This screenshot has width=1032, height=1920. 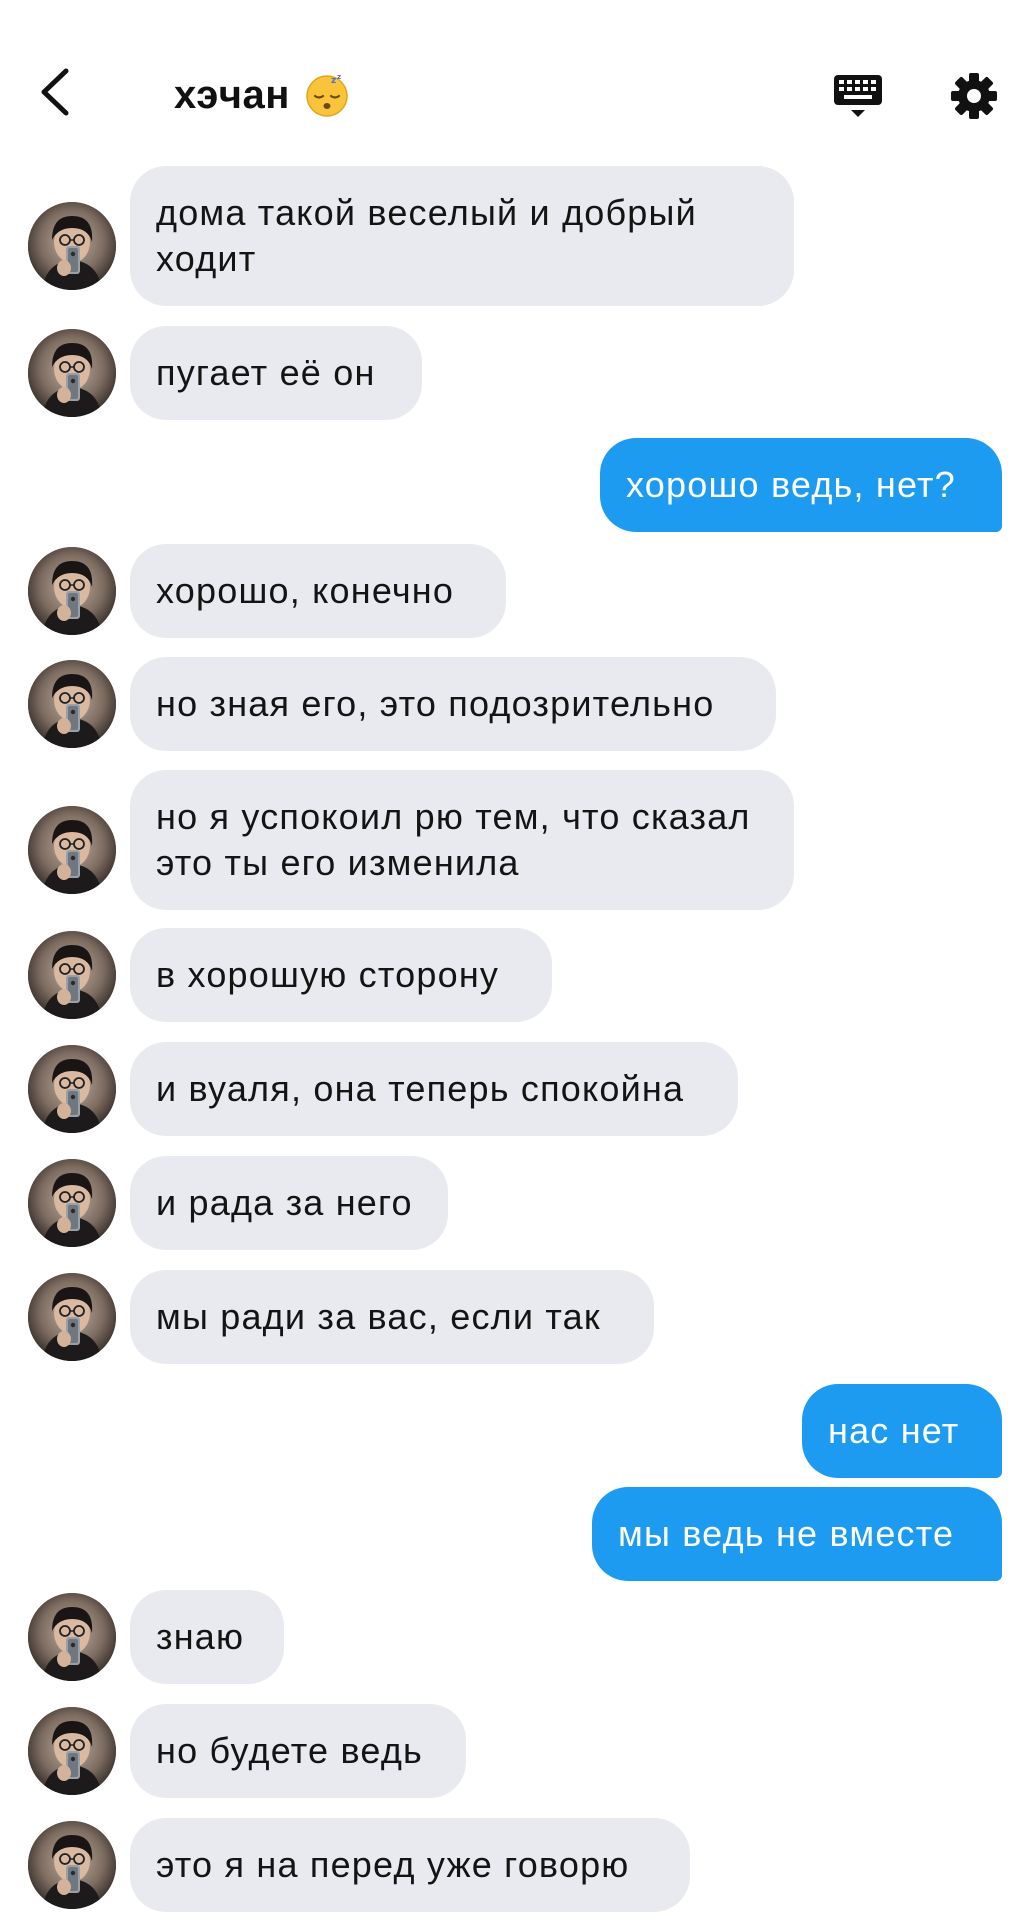 I want to click on incoming-message-bubble: но будете ведь, so click(x=298, y=1751).